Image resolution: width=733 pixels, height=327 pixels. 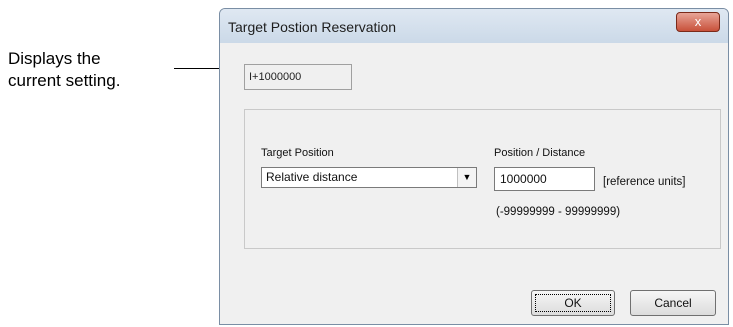 I want to click on chevron-down-icon: ▼, so click(x=466, y=177).